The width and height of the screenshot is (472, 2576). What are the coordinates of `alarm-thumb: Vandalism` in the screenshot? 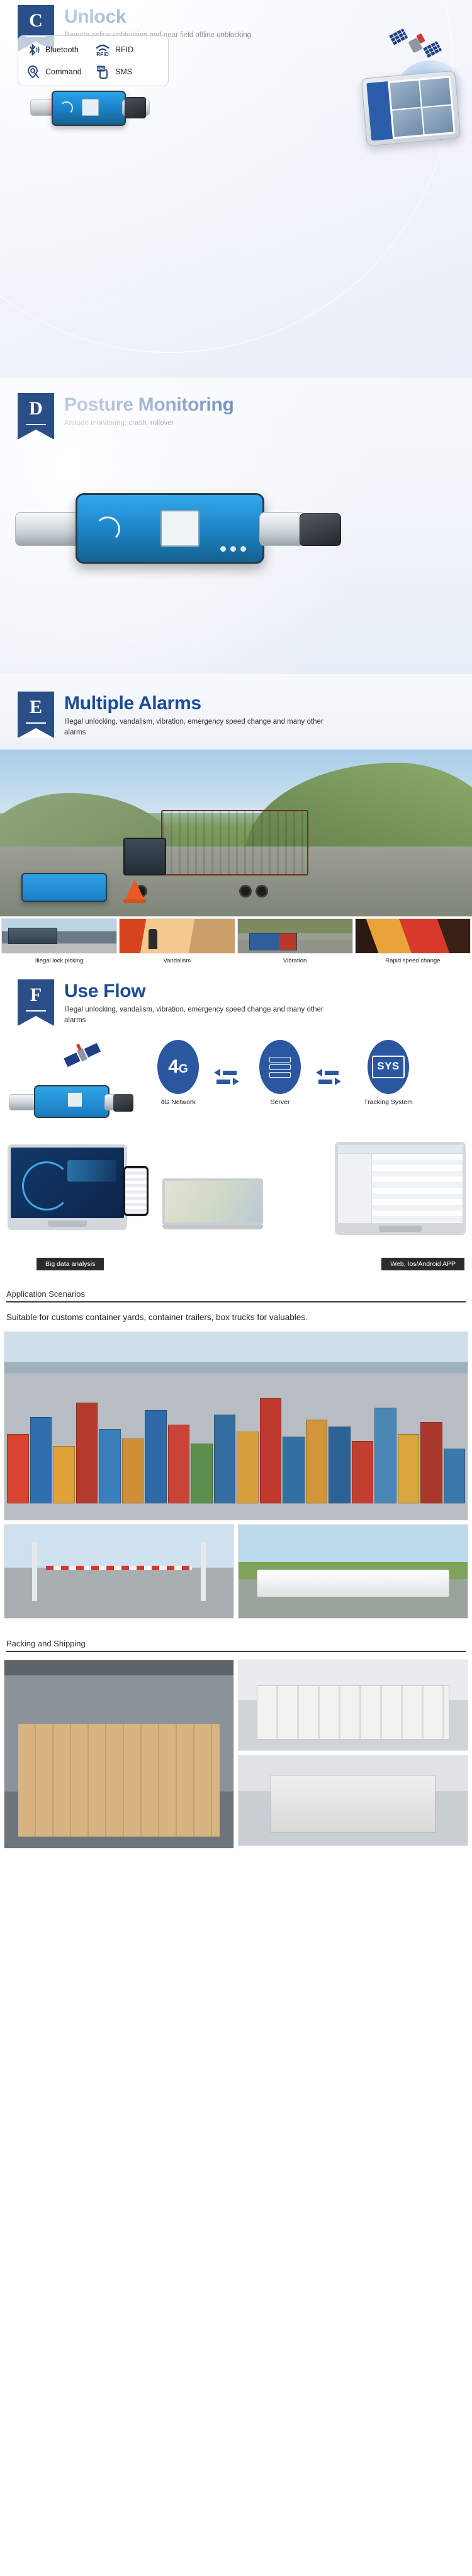 It's located at (177, 942).